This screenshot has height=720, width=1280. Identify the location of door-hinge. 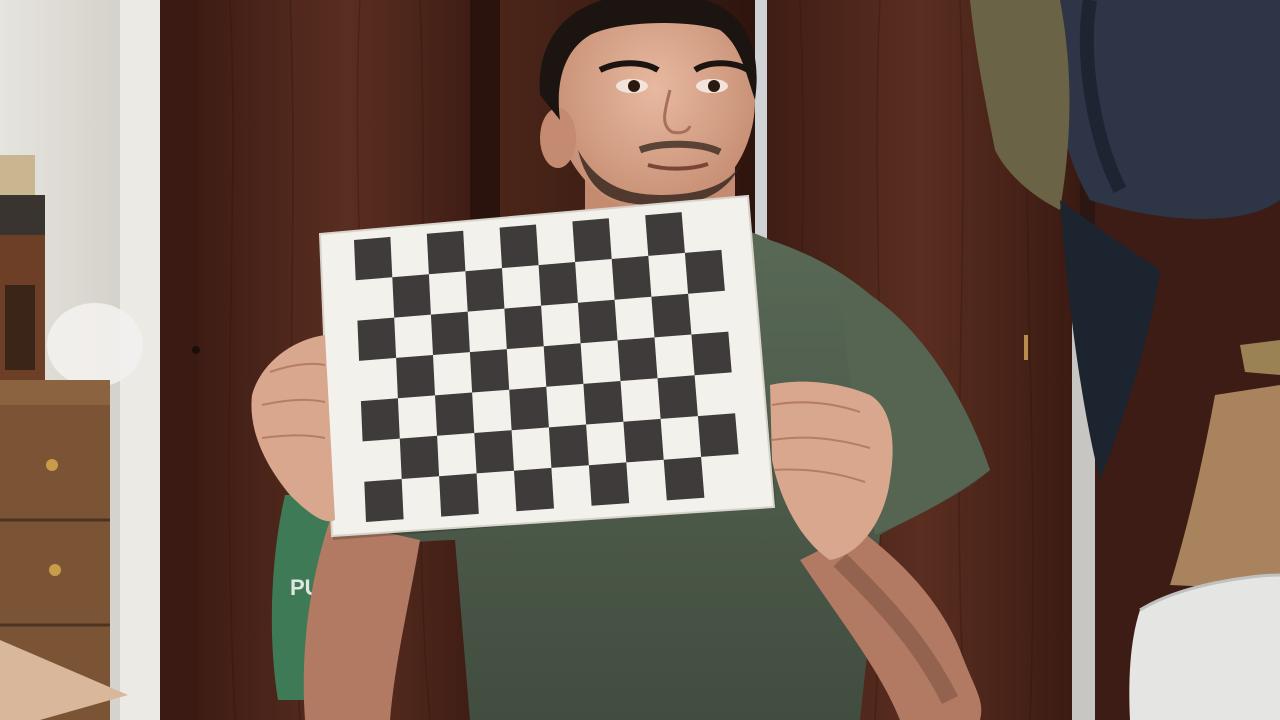
(1026, 347).